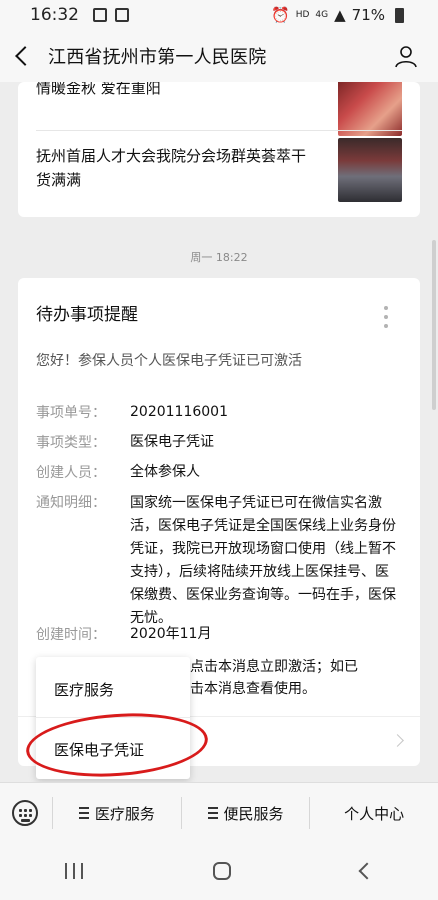 This screenshot has height=900, width=438. I want to click on menu-tab-convenience-service: 便民服务, so click(246, 813).